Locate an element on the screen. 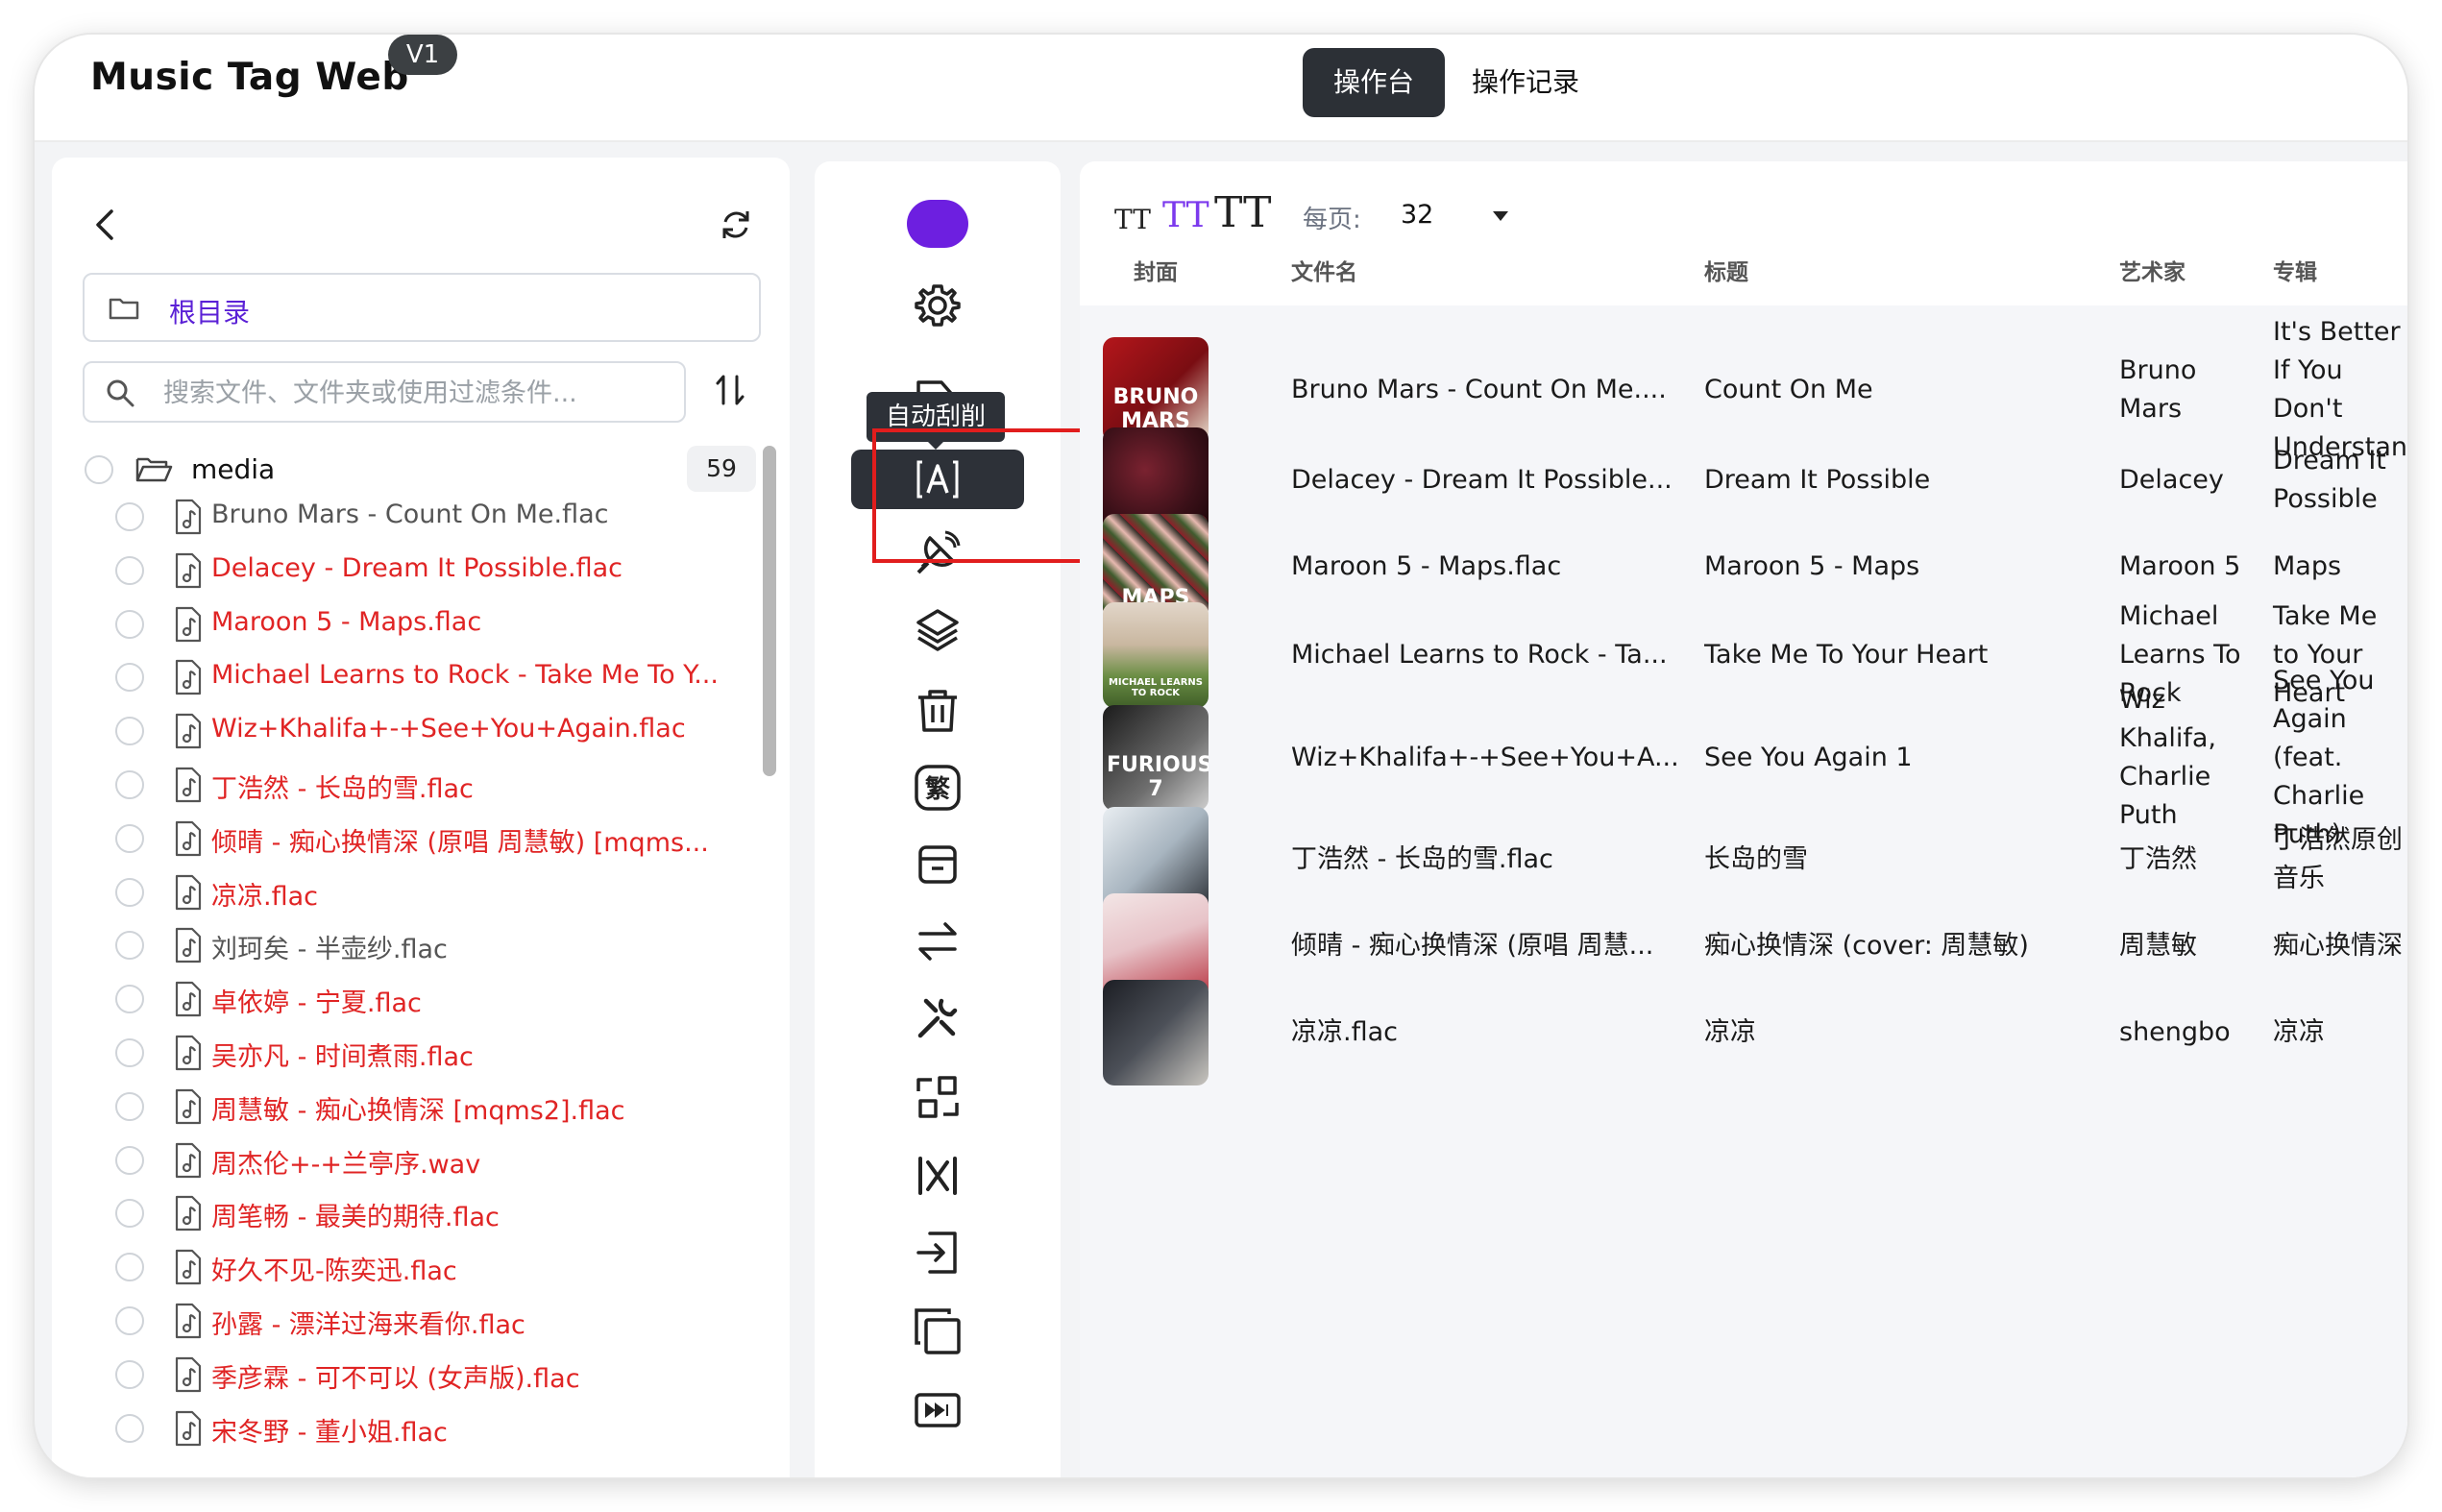 The image size is (2442, 1512). cell-filename: 凉凉.flac is located at coordinates (1344, 1032).